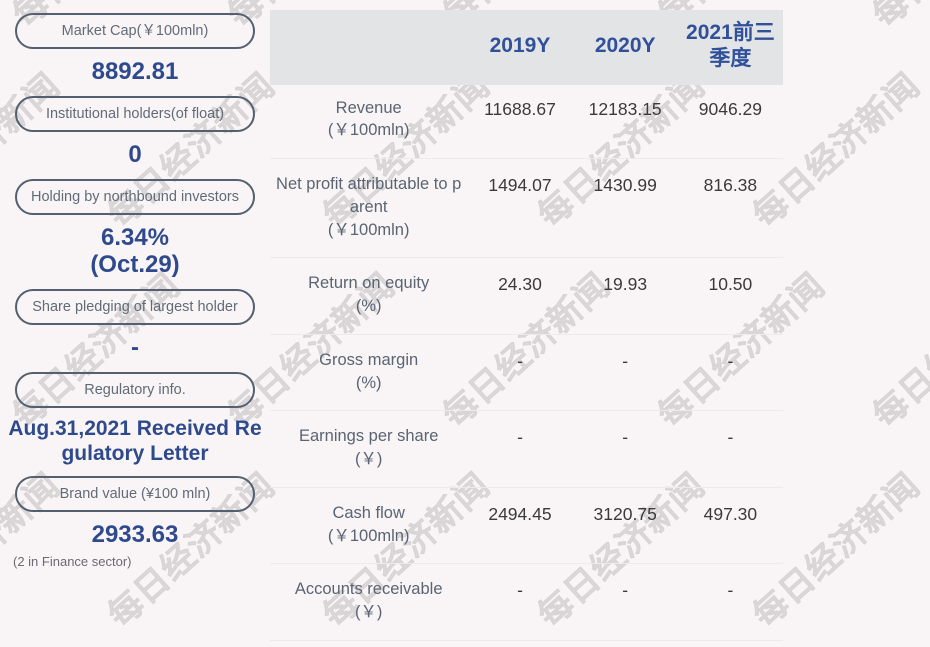  Describe the element at coordinates (625, 296) in the screenshot. I see `row-value: 19.93` at that location.